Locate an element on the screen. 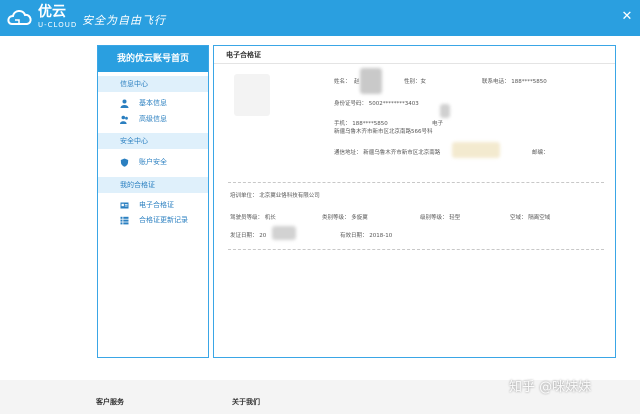  mail-address-field: 通信地址： 新疆乌鲁木齐市新市区北京南路 is located at coordinates (387, 153).